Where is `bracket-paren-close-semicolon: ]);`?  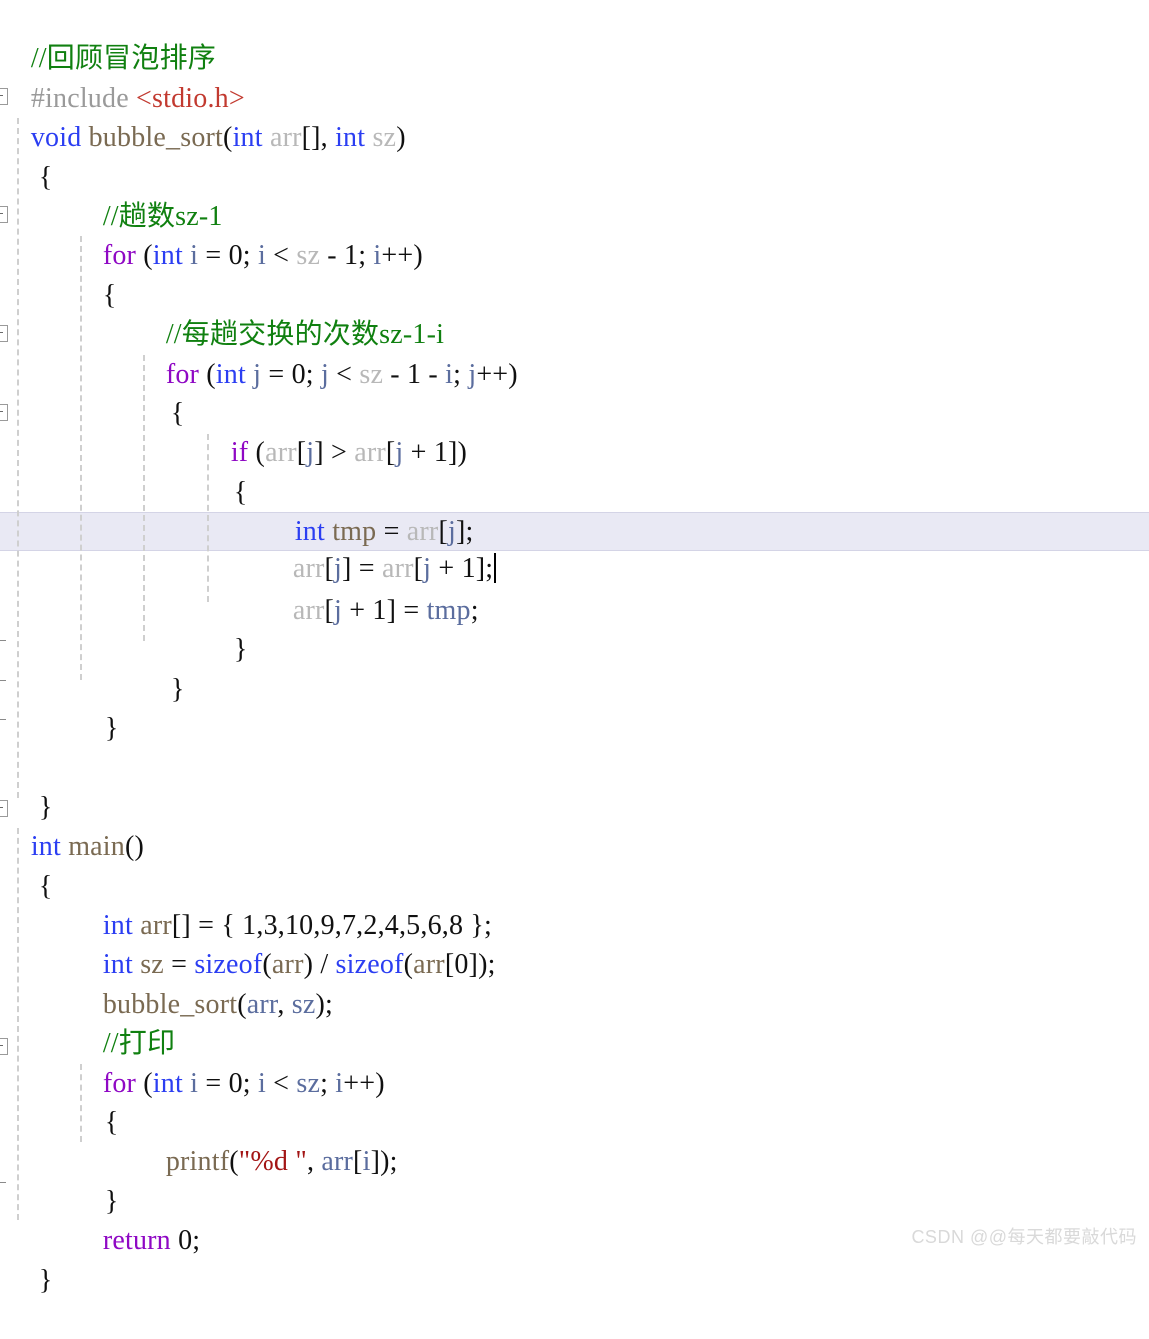 bracket-paren-close-semicolon: ]); is located at coordinates (384, 1162).